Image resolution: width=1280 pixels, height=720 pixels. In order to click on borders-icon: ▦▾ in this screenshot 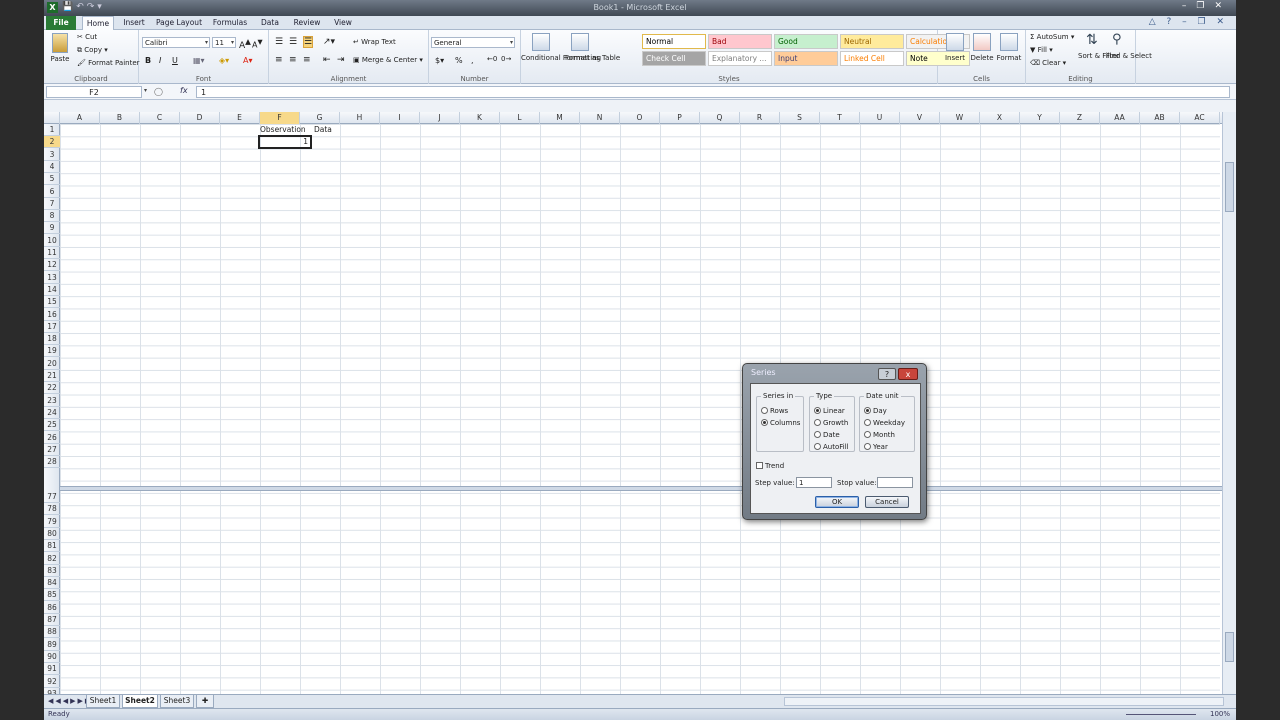, I will do `click(199, 60)`.